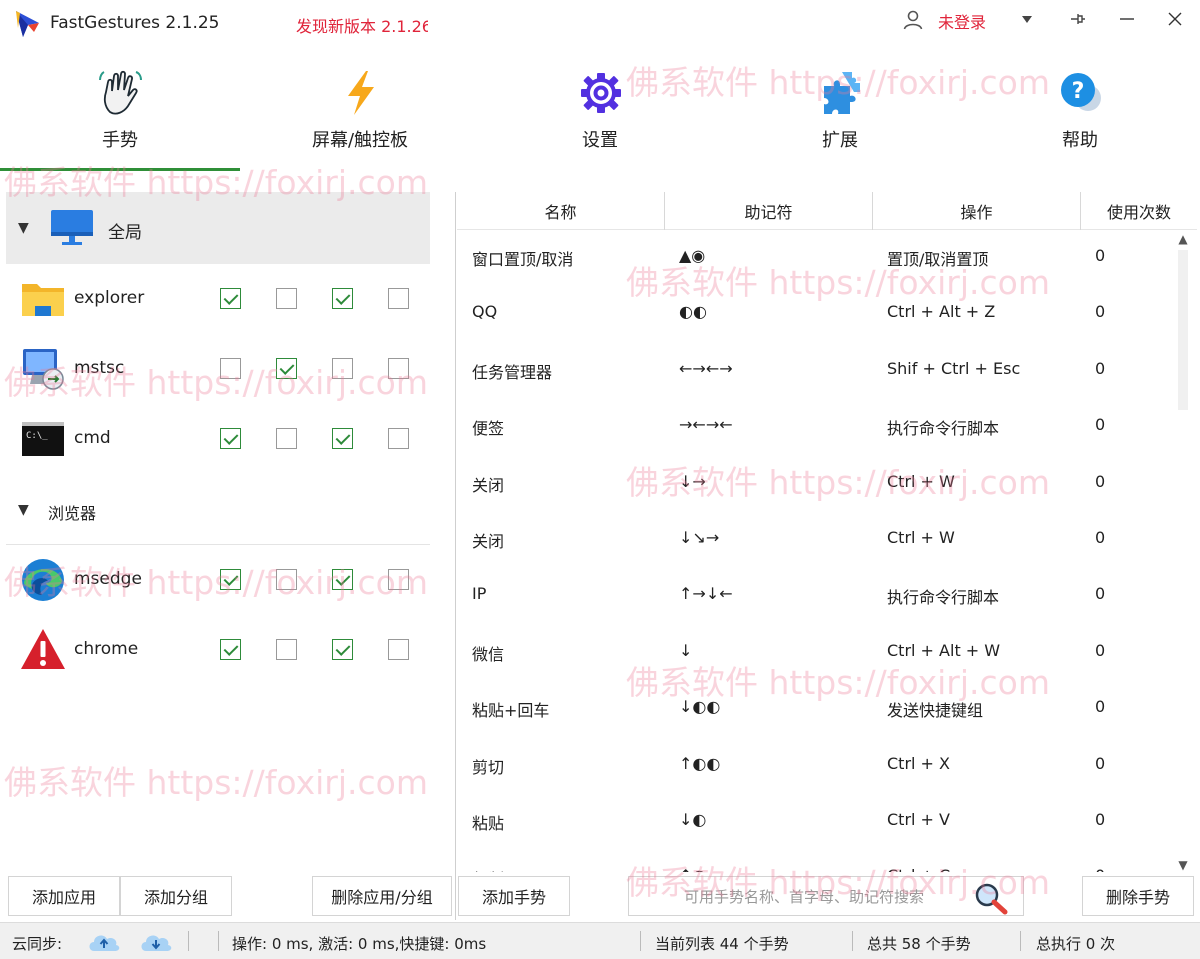 This screenshot has height=959, width=1200. I want to click on row-action: 执行命令行脚本, so click(943, 598).